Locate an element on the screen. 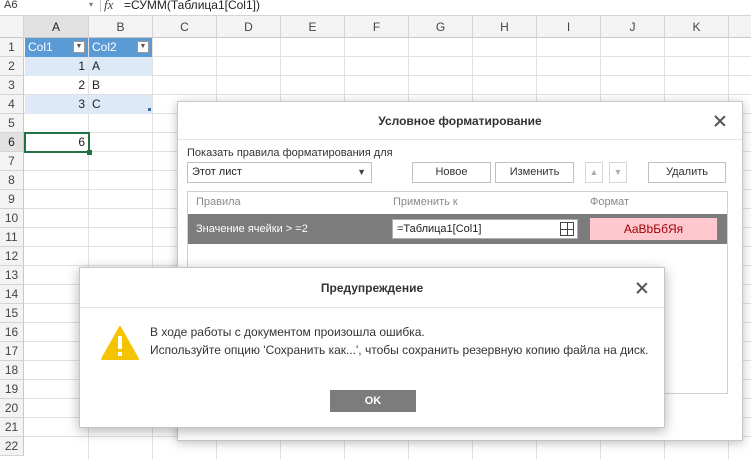 Image resolution: width=751 pixels, height=459 pixels. row-header-21: 21 is located at coordinates (12, 427).